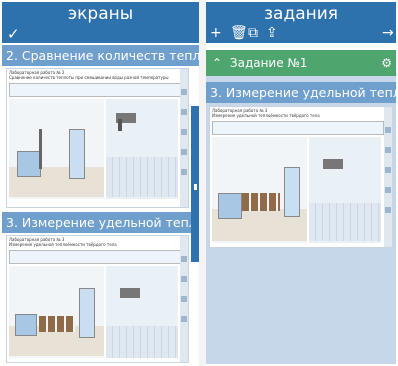  I want to click on share-icon: ⇪, so click(272, 33).